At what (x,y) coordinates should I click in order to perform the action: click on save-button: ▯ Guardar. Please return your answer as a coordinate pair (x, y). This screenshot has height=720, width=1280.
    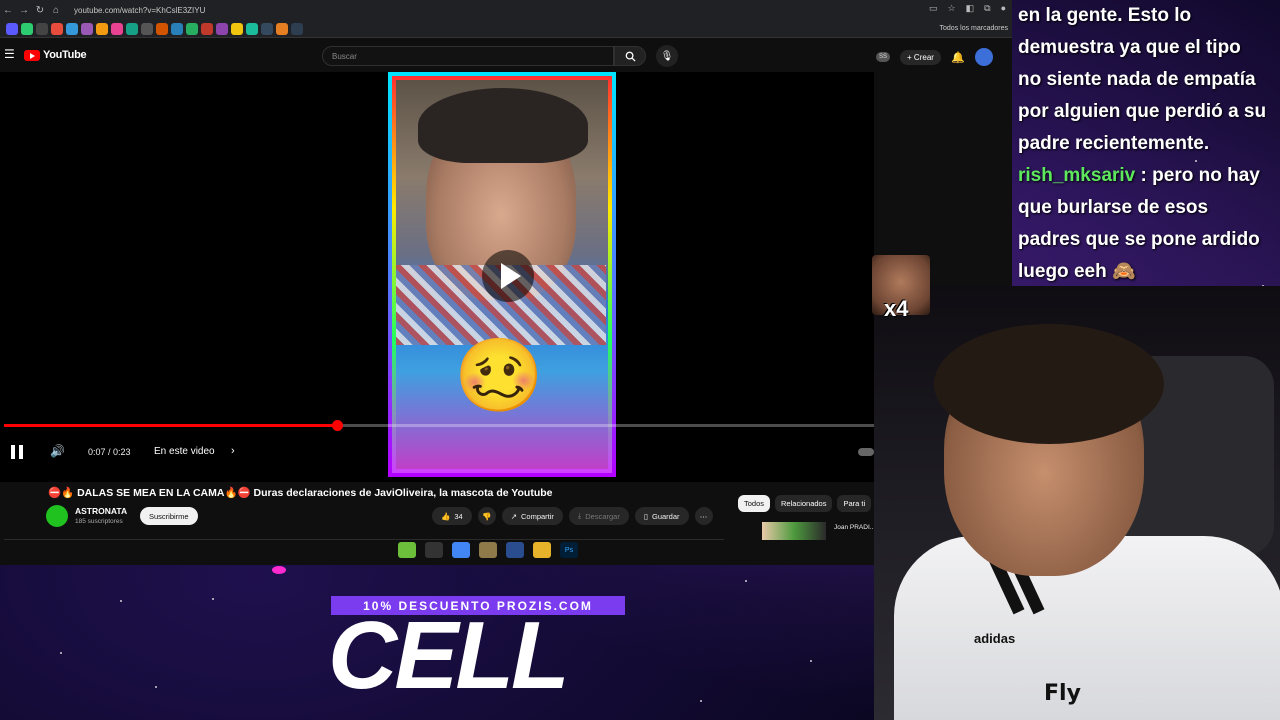
    Looking at the image, I should click on (661, 516).